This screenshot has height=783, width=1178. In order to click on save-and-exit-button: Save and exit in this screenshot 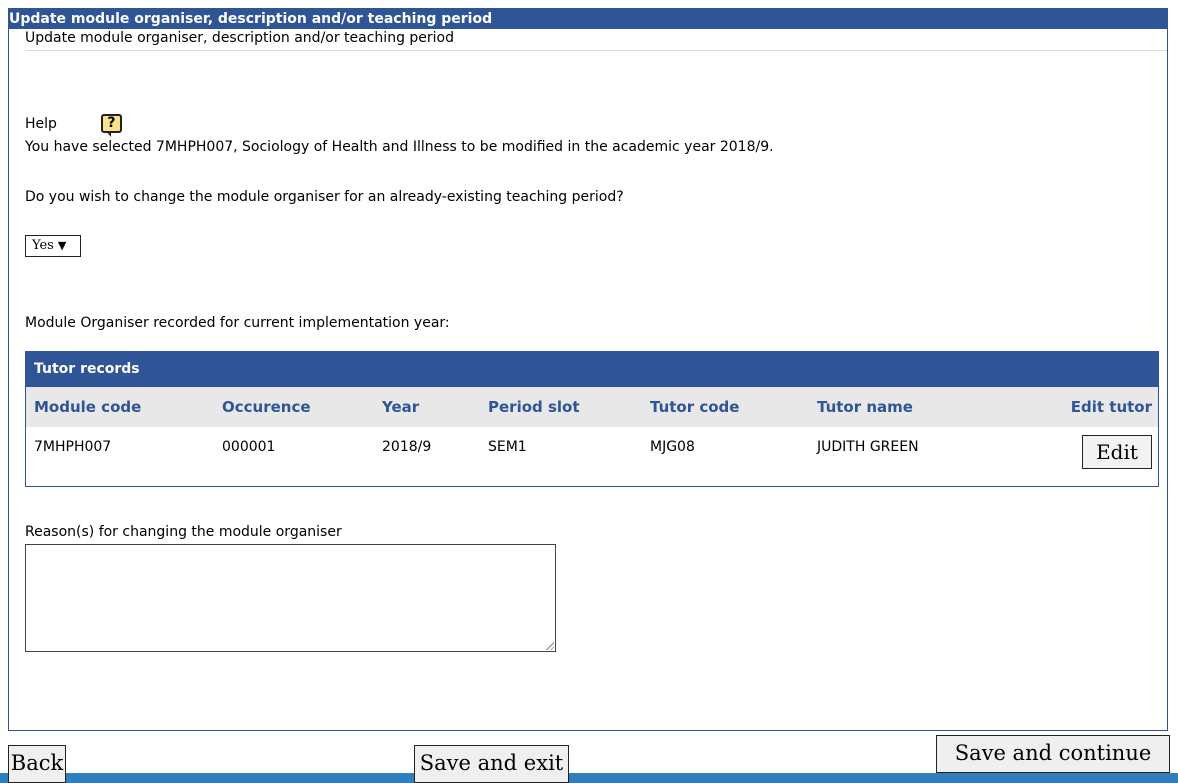, I will do `click(491, 764)`.